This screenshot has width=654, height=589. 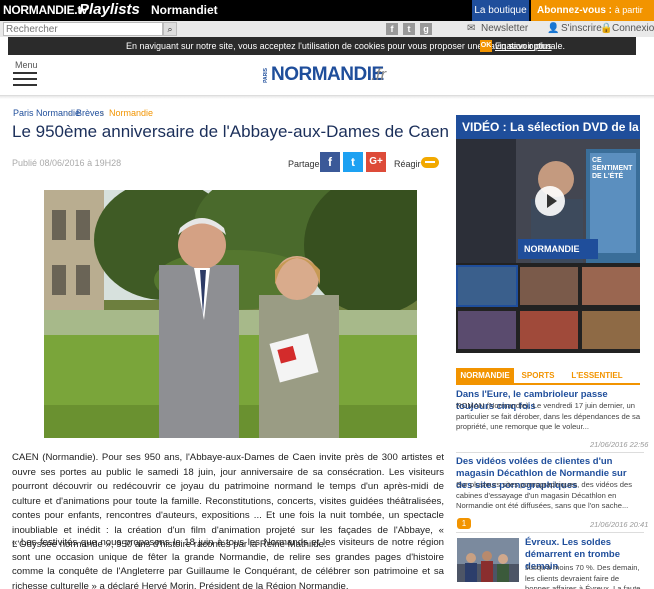 I want to click on subscribe-button: Abonnez-vous : à partir de 1€, so click(x=592, y=18).